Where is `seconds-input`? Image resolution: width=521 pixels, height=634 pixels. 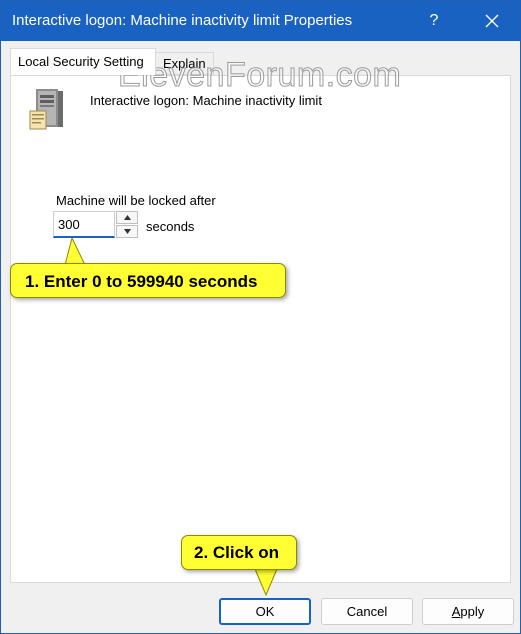
seconds-input is located at coordinates (84, 224).